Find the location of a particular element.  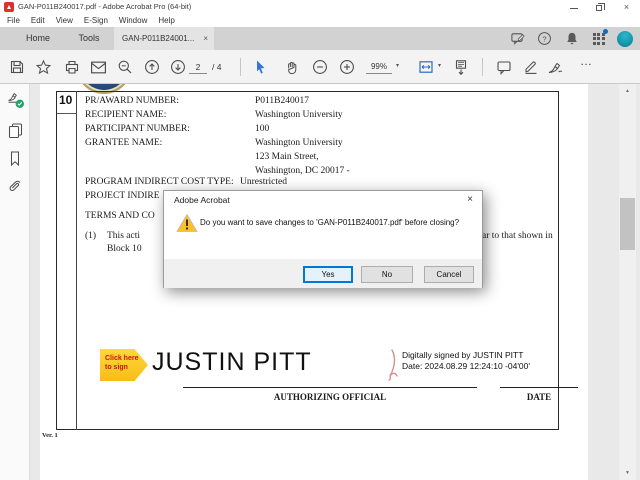

tab-home: Home is located at coordinates (38, 38).